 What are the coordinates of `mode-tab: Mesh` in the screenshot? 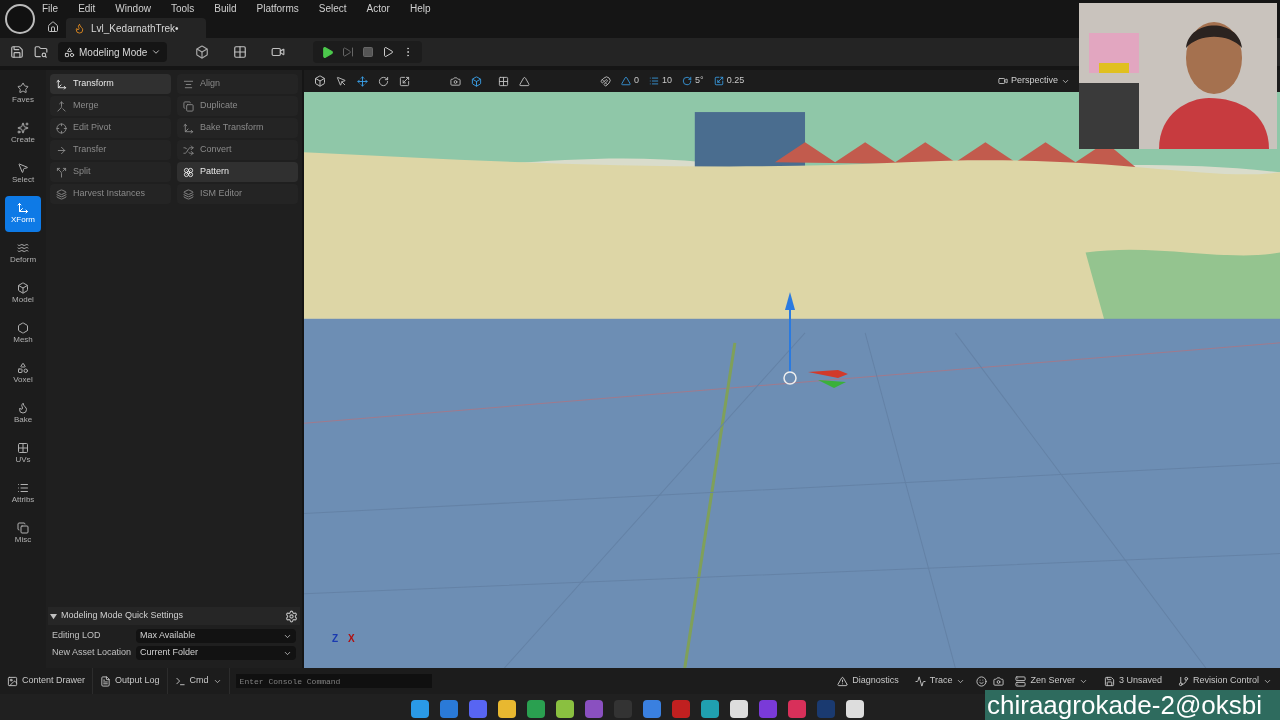 It's located at (23, 334).